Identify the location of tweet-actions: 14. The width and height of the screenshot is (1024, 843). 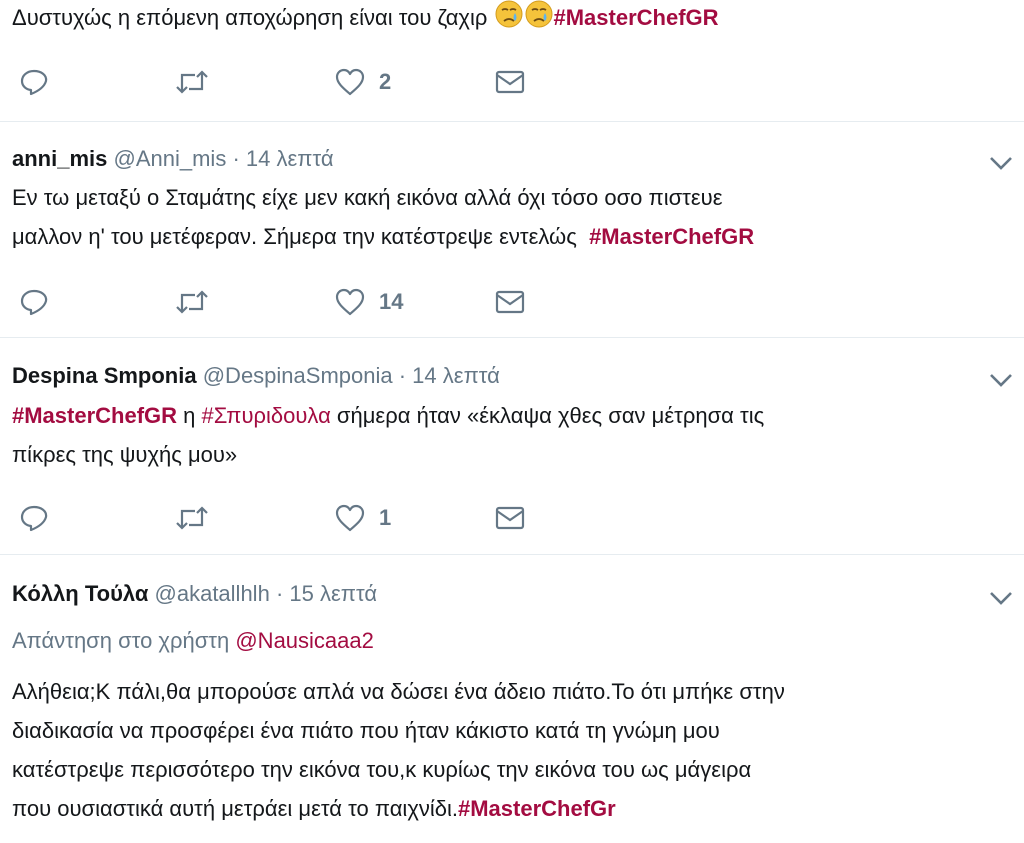
(280, 302).